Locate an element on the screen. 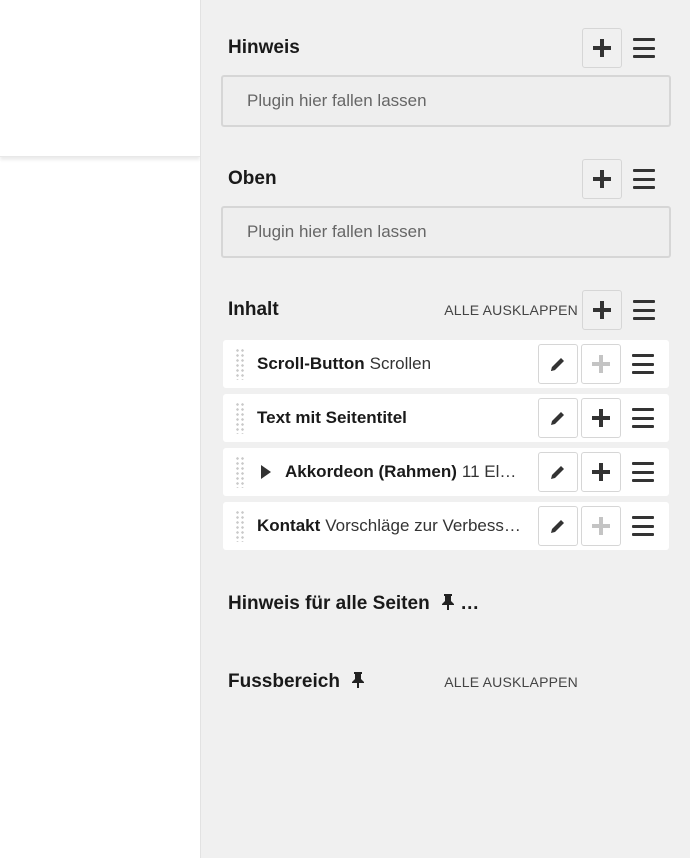 The height and width of the screenshot is (858, 690). plugin-type: Akkordeon (Rahmen) is located at coordinates (371, 471).